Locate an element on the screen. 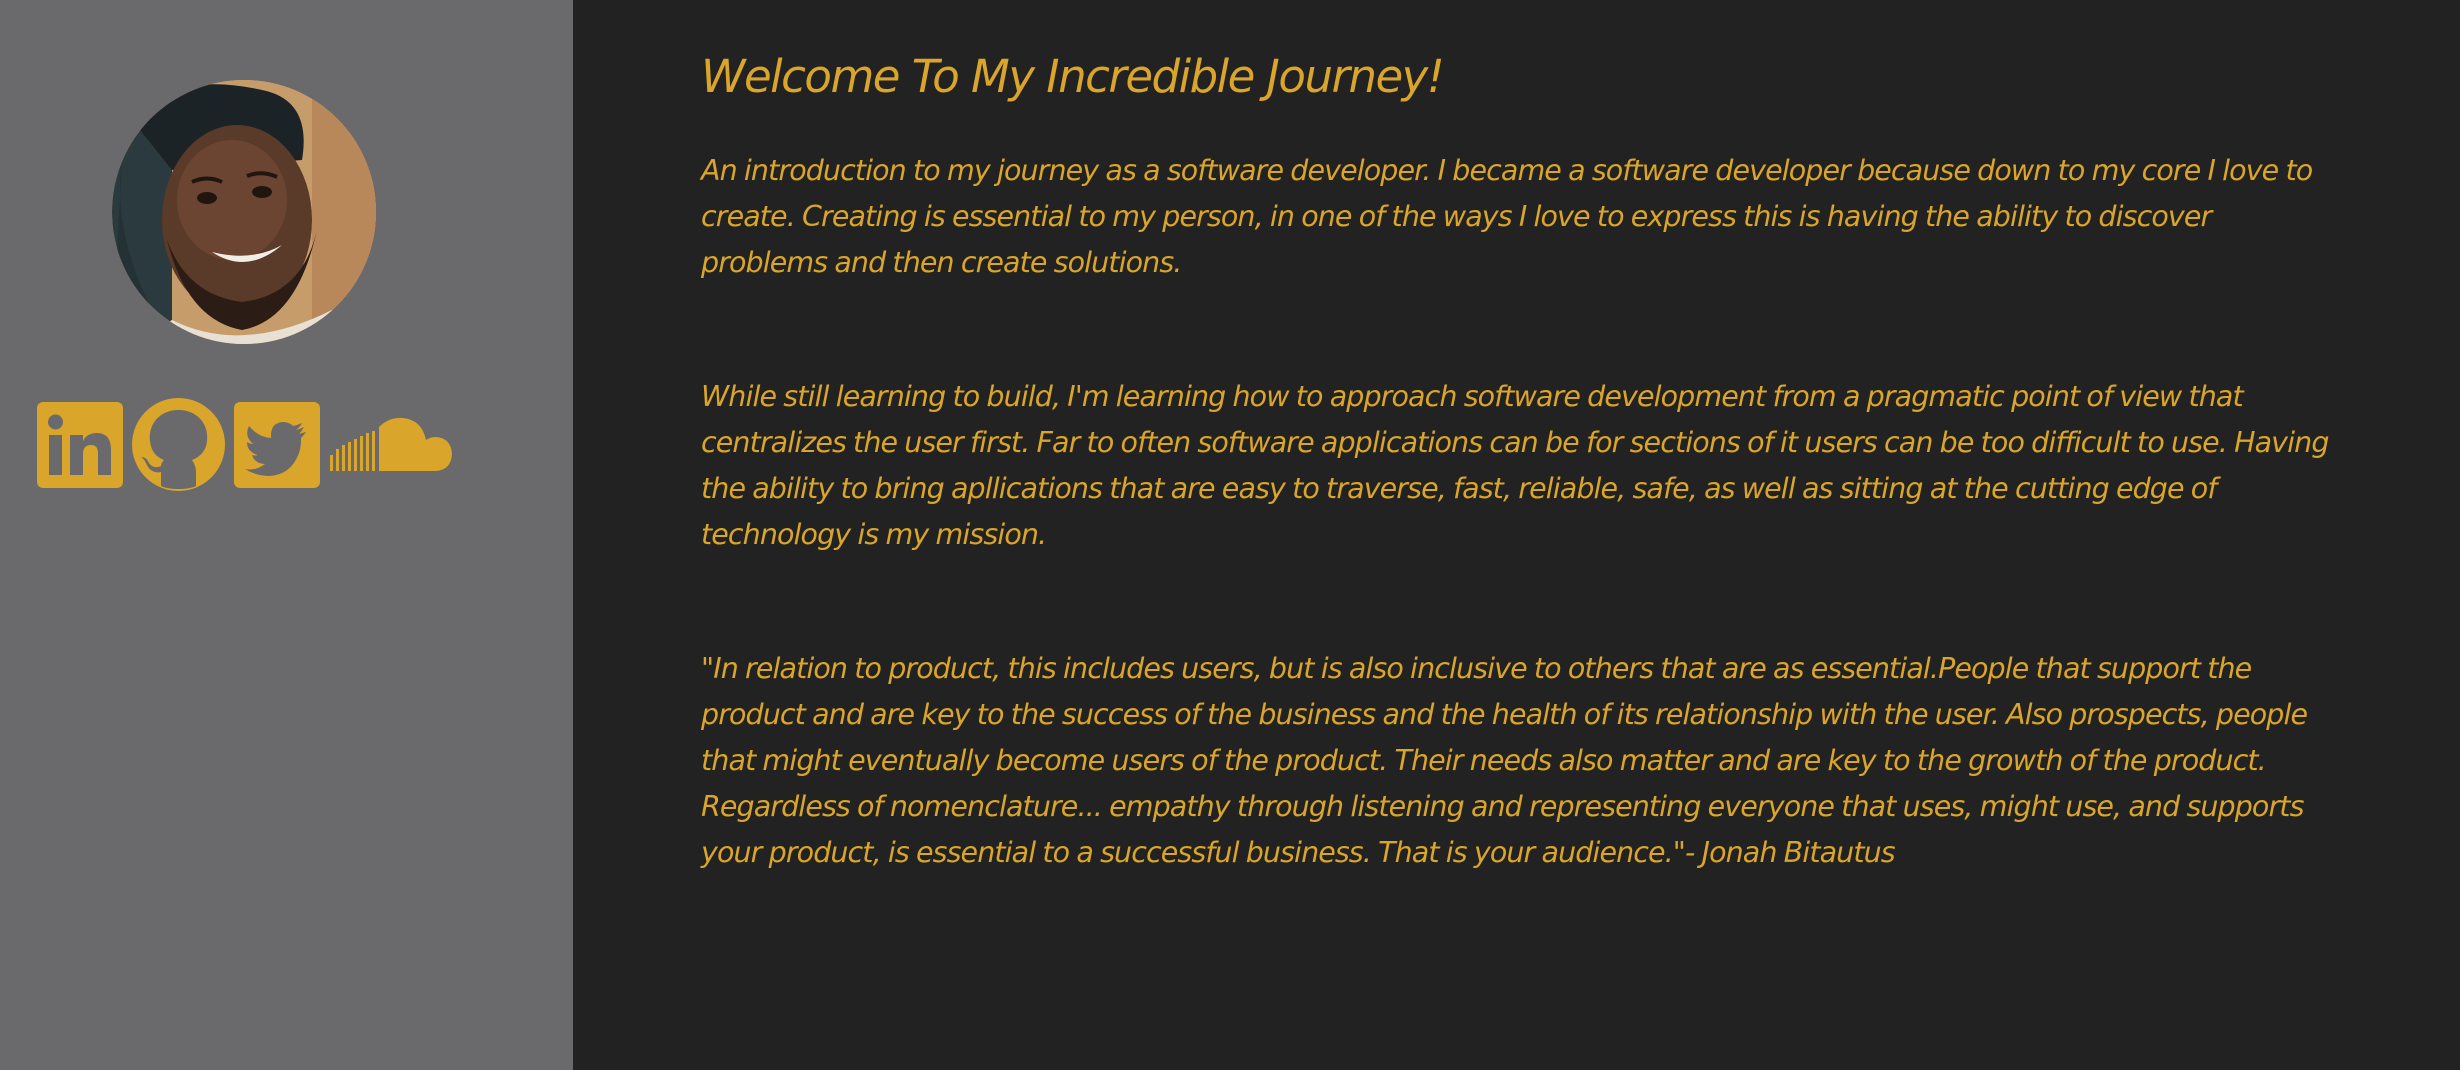 The image size is (2460, 1070). social-links is located at coordinates (245, 447).